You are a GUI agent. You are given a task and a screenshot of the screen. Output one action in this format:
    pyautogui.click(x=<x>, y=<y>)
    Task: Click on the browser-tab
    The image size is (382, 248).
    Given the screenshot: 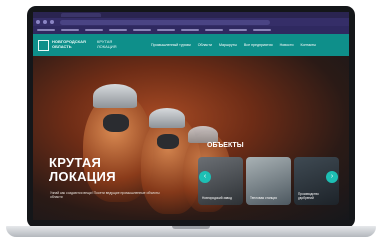 What is the action you would take?
    pyautogui.click(x=81, y=15)
    